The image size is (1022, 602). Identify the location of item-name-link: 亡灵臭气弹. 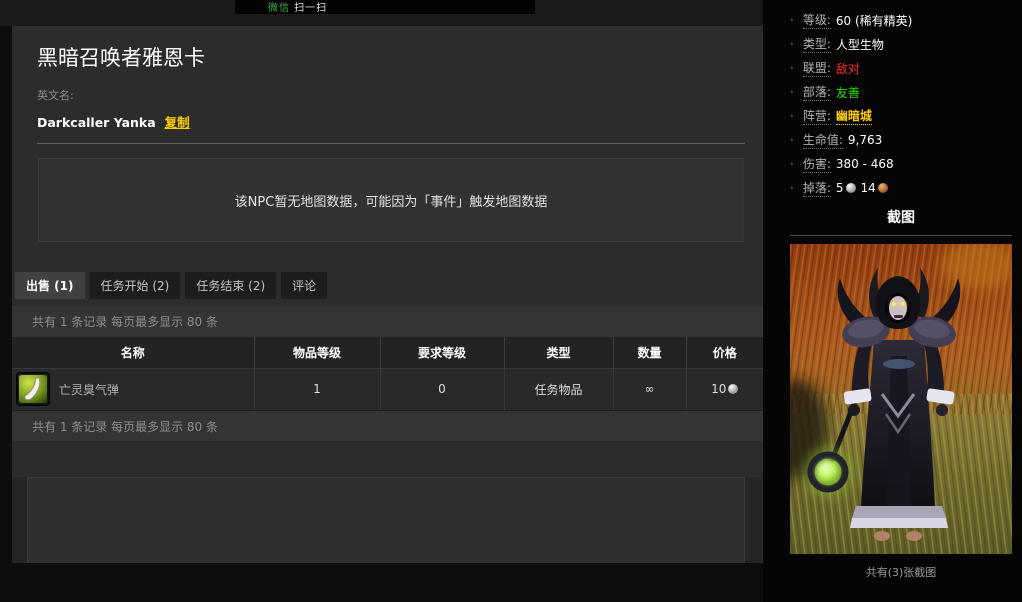
(89, 389).